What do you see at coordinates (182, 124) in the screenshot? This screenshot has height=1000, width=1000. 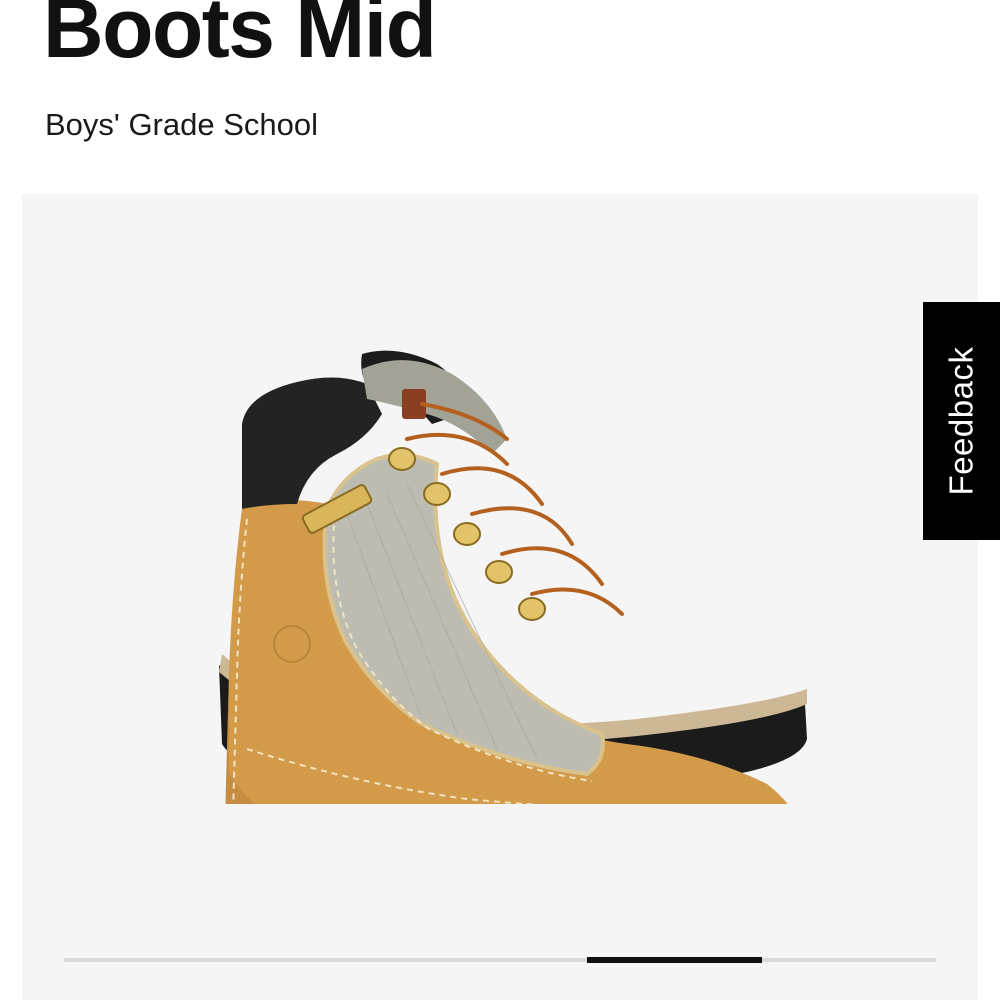 I see `product-subtitle: Boys' Grade School` at bounding box center [182, 124].